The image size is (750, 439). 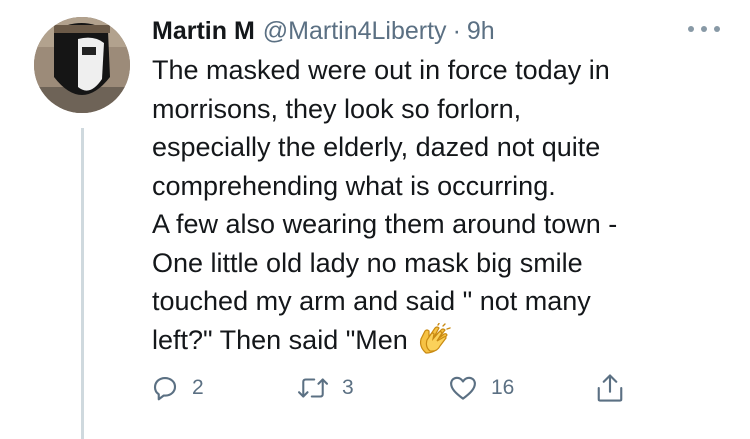 What do you see at coordinates (280, 339) in the screenshot?
I see `tweet-text-line-end: left?" Then said "Men` at bounding box center [280, 339].